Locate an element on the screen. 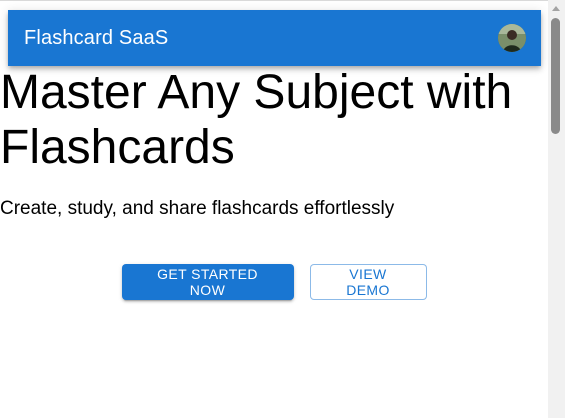  scroll-up-arrow-icon is located at coordinates (556, 8).